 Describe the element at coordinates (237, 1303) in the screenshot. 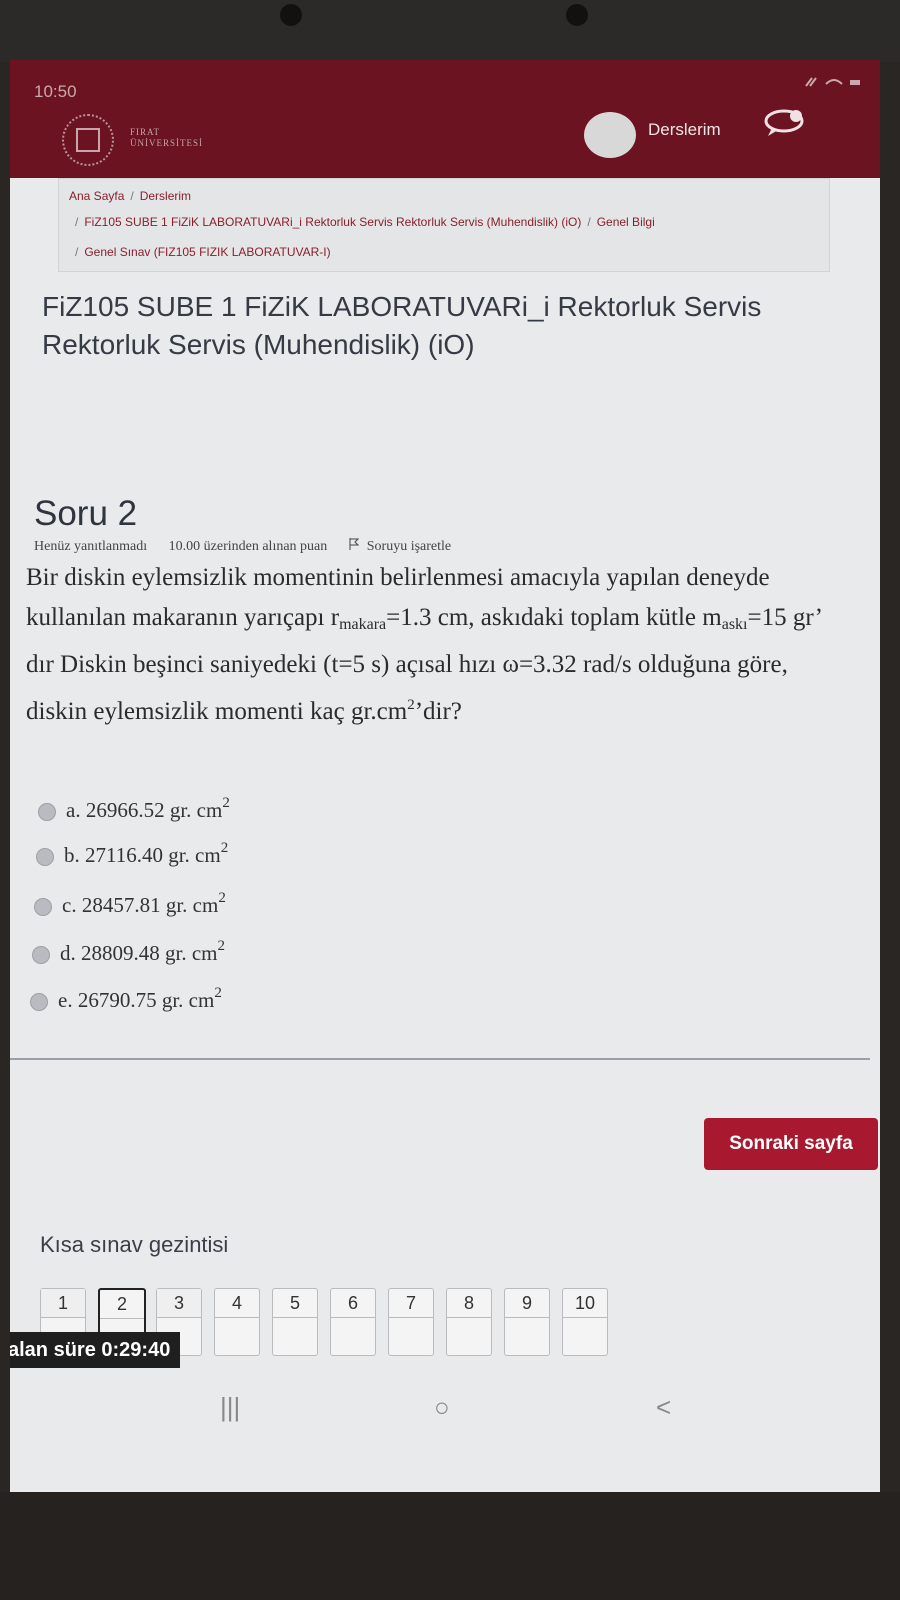

I see `quiz-nav-number: 4` at that location.